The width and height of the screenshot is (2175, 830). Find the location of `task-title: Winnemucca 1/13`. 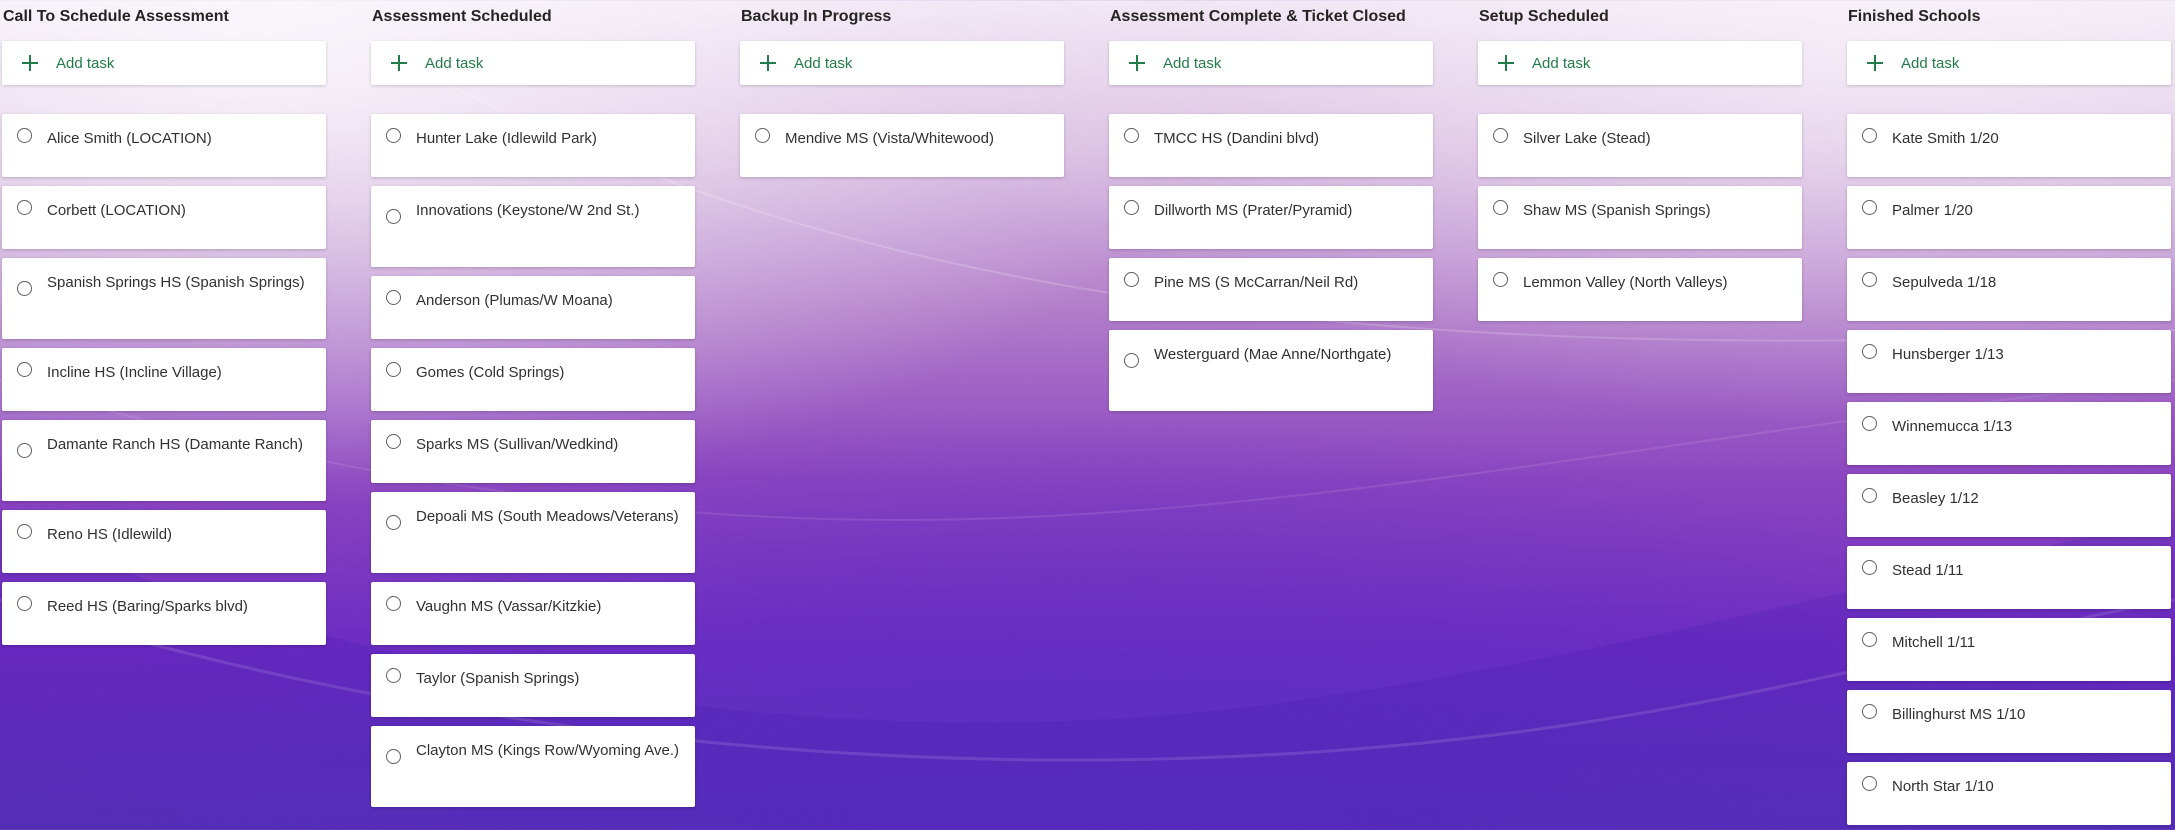

task-title: Winnemucca 1/13 is located at coordinates (1952, 426).